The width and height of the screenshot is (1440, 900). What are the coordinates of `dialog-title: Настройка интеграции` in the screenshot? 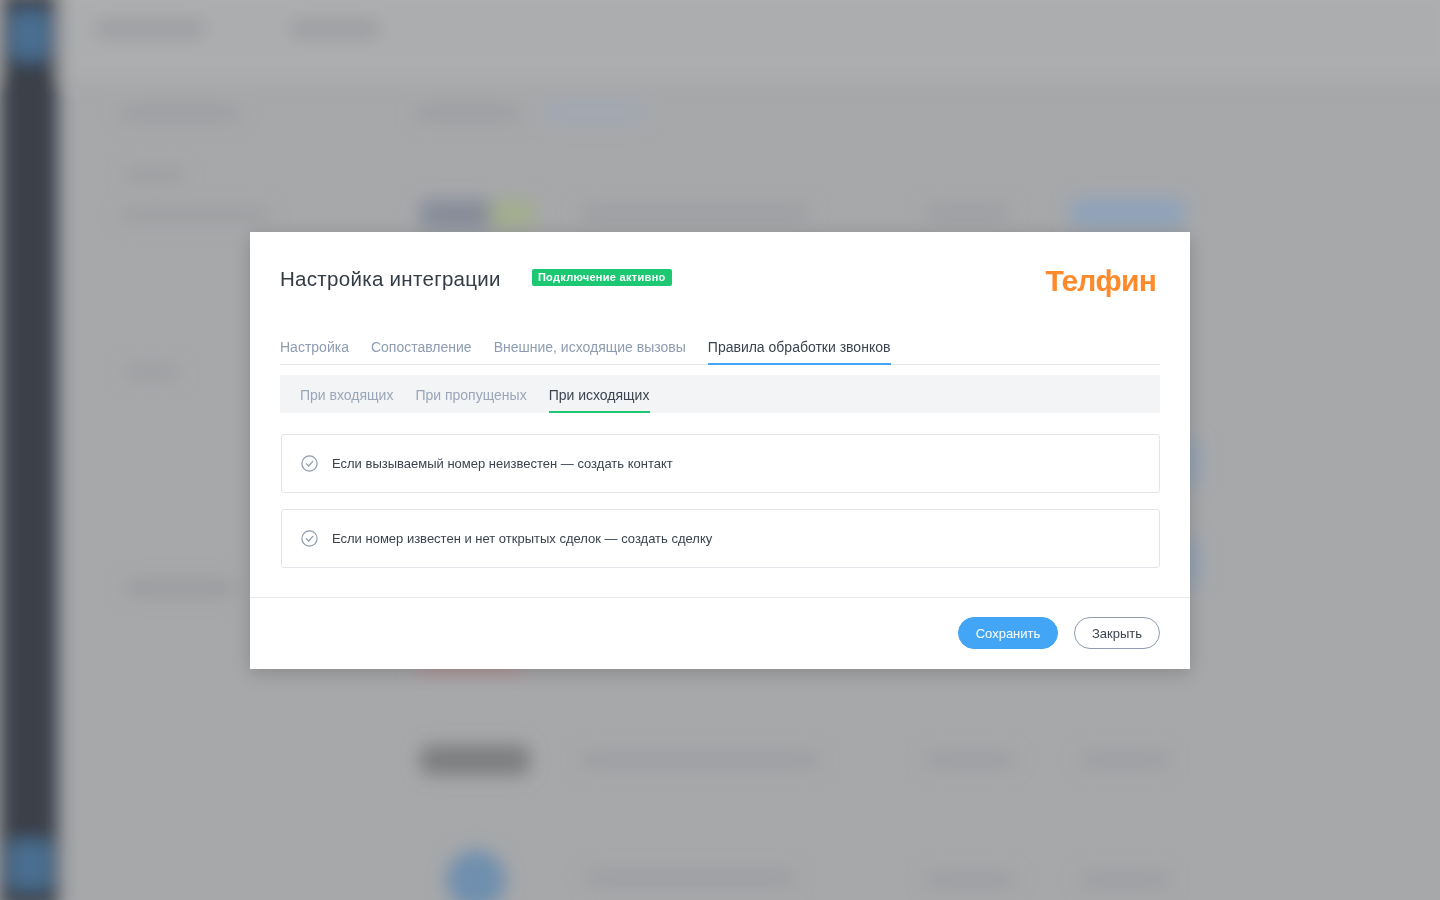 It's located at (390, 278).